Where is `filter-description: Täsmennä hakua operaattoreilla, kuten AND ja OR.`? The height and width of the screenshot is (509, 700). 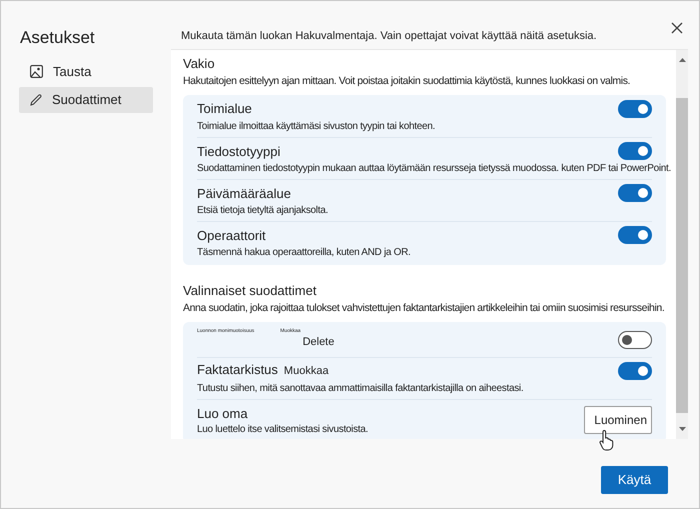
filter-description: Täsmennä hakua operaattoreilla, kuten AND ja OR. is located at coordinates (304, 253).